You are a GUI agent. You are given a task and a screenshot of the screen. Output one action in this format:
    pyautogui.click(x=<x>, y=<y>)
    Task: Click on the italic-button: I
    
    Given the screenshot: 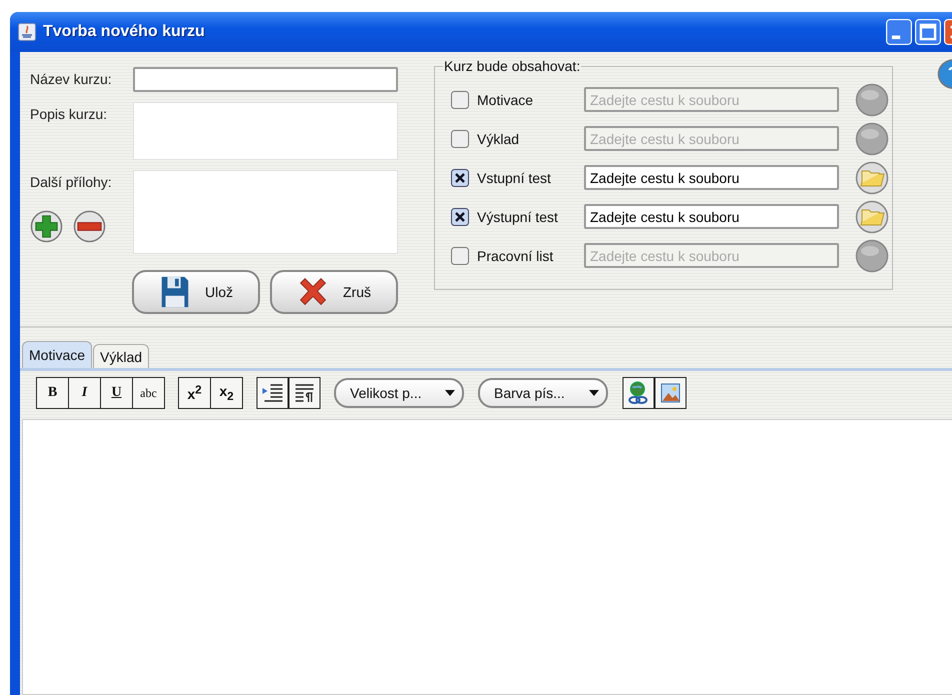 What is the action you would take?
    pyautogui.click(x=84, y=393)
    